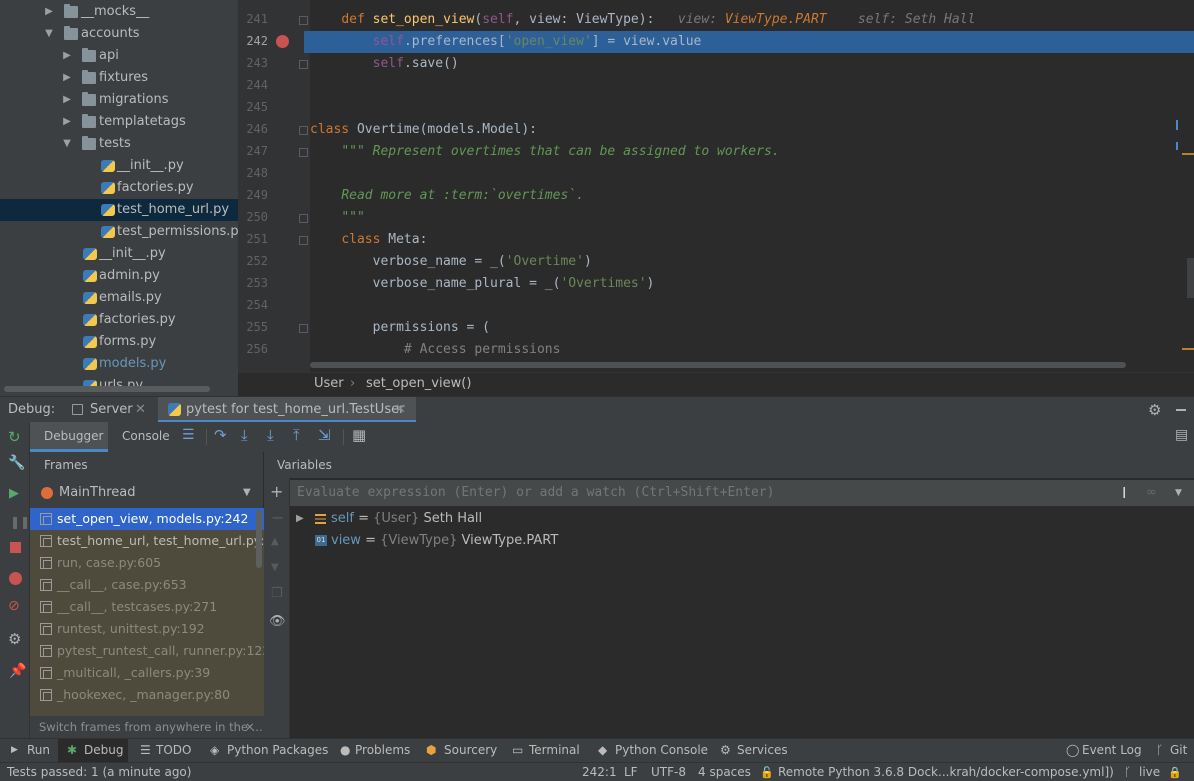  I want to click on infinity-icon: ∞, so click(1151, 492).